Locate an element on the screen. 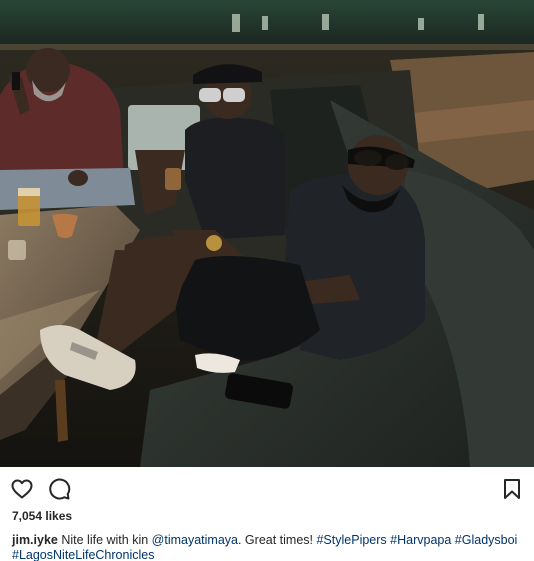  caption-text: Nite life with kin is located at coordinates (104, 540).